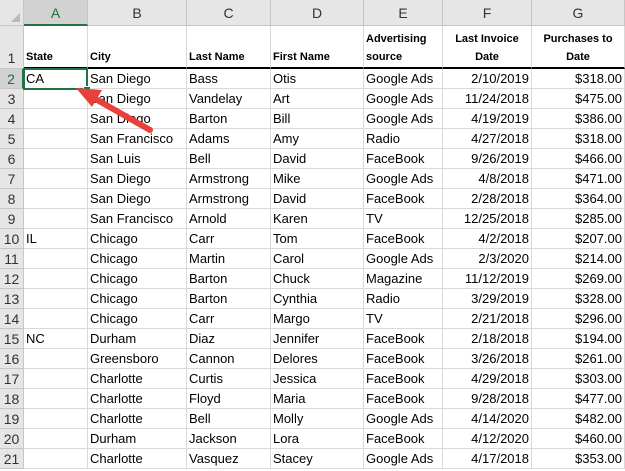 This screenshot has height=471, width=625. What do you see at coordinates (114, 110) in the screenshot?
I see `red-arrow-annotation-icon` at bounding box center [114, 110].